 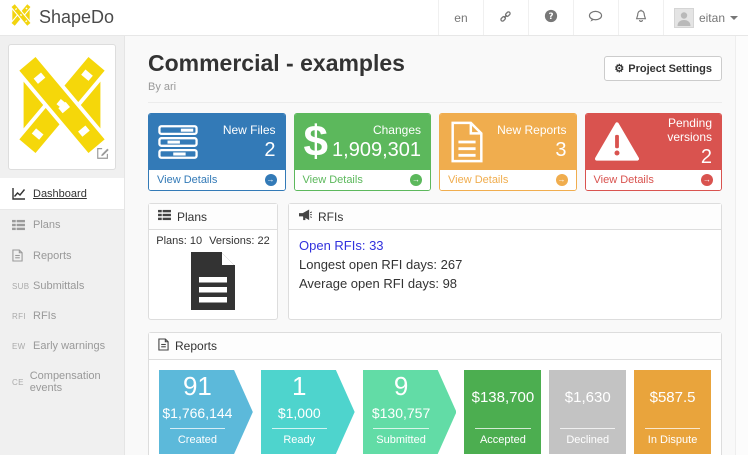 What do you see at coordinates (670, 68) in the screenshot?
I see `project-settings-label: Project Settings` at bounding box center [670, 68].